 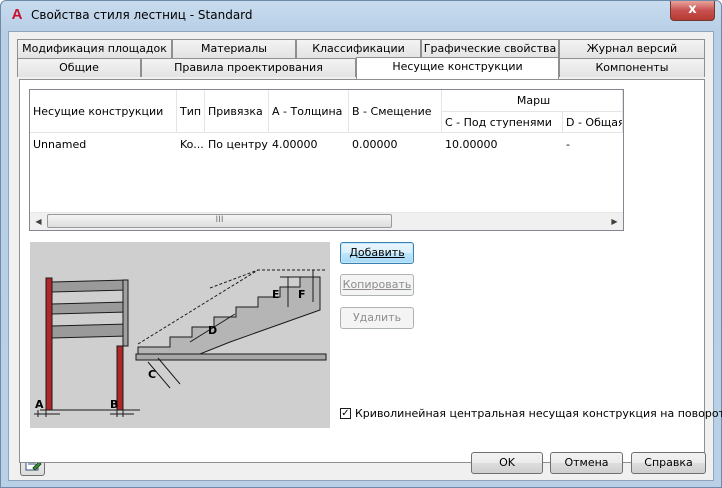 I want to click on horizontal-scrollbar: ◀ III ▶, so click(x=326, y=221).